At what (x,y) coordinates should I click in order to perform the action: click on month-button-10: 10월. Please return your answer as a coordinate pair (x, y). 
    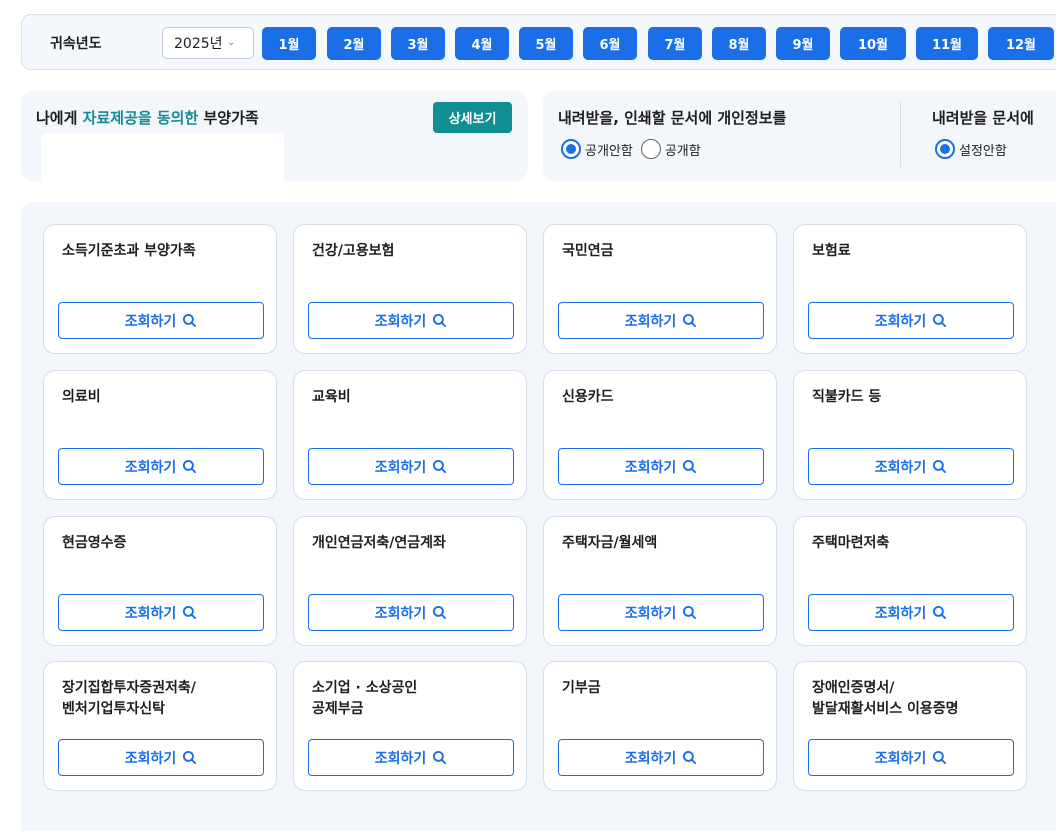
    Looking at the image, I should click on (873, 43).